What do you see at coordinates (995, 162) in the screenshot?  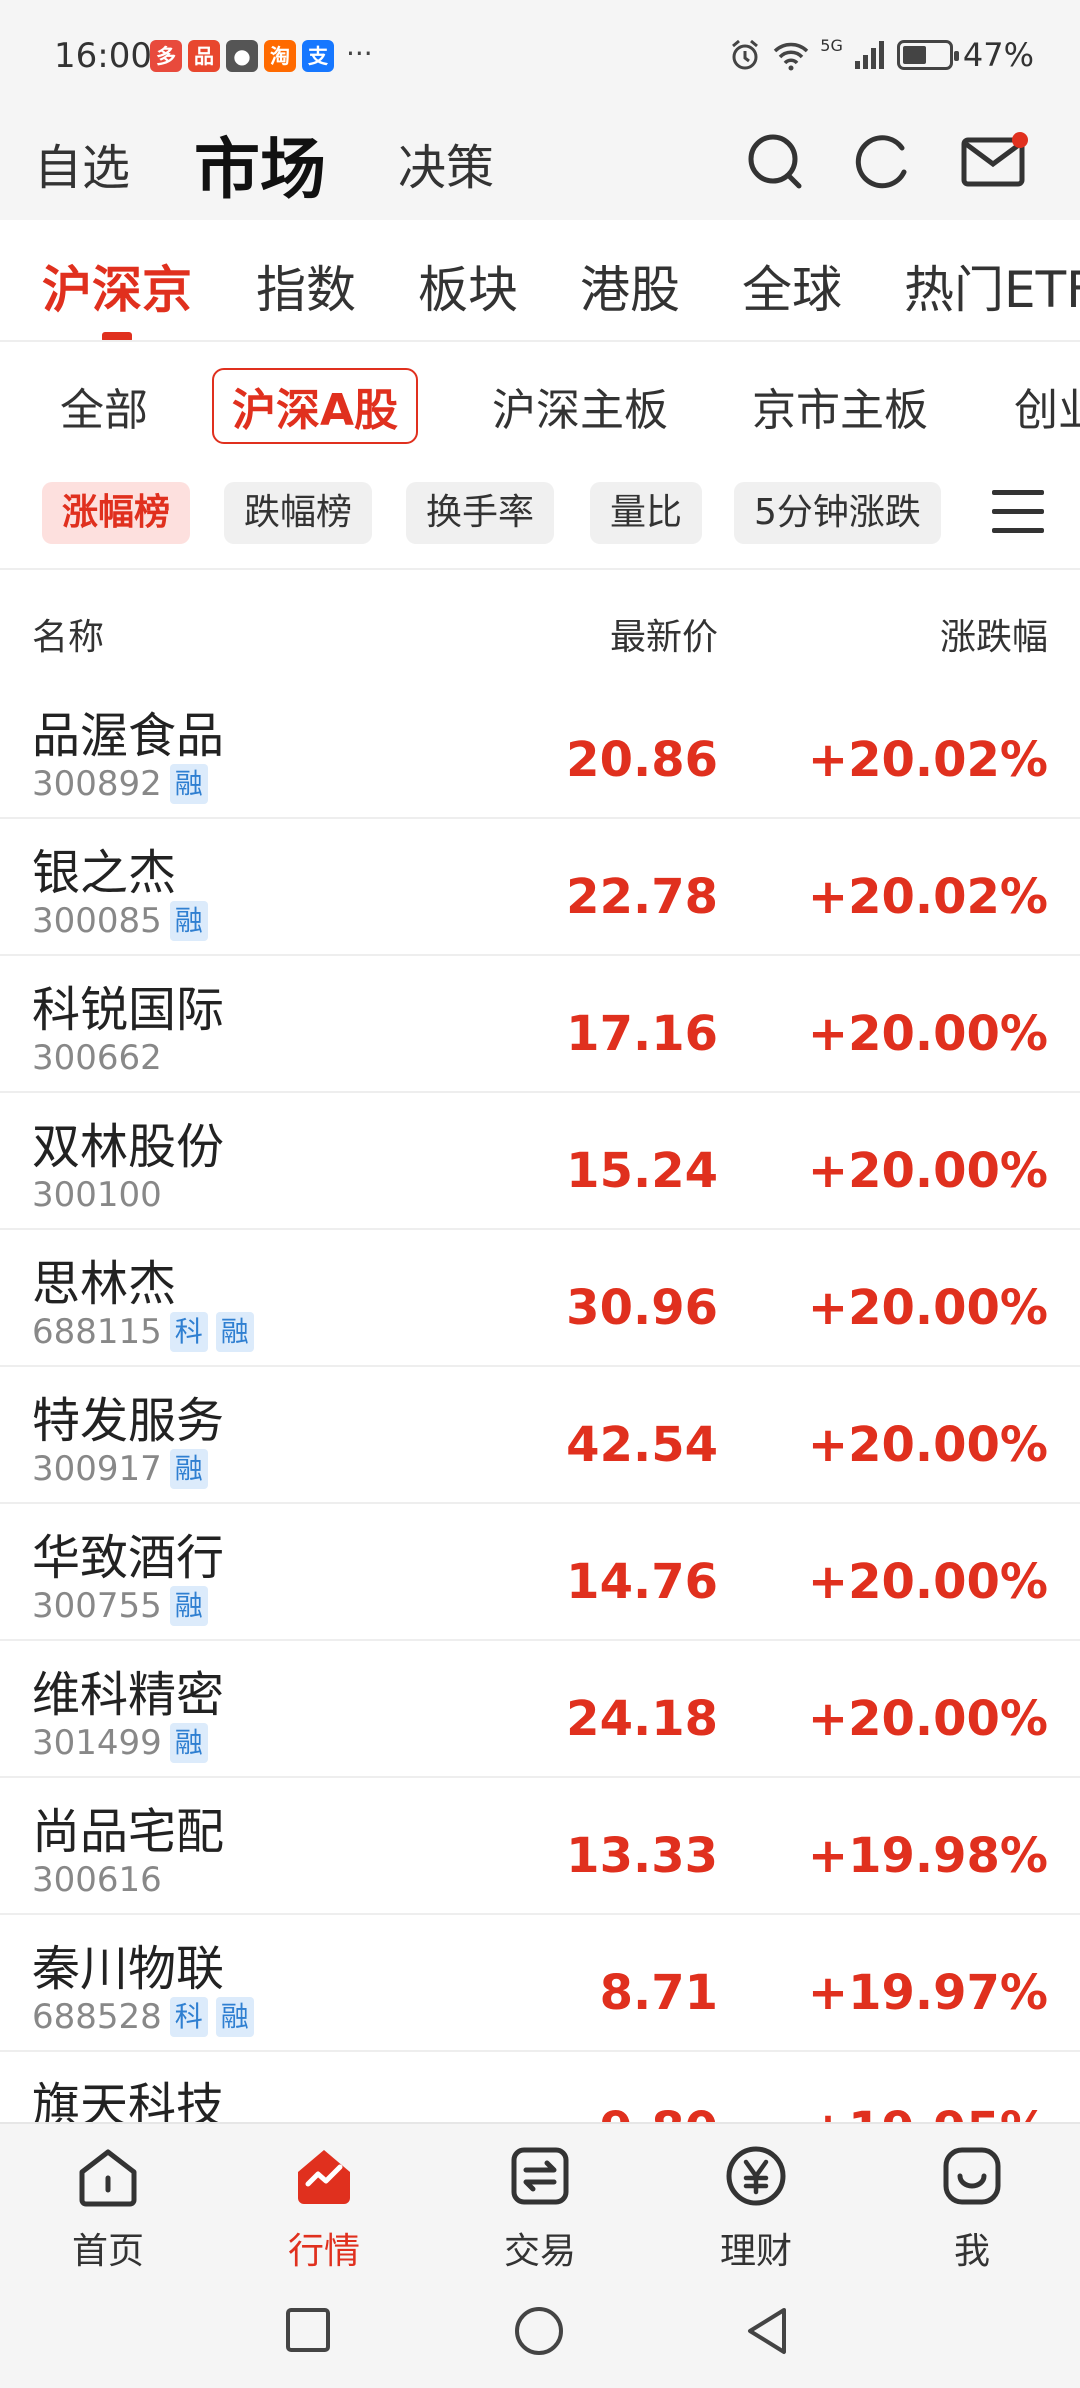 I see `mail-icon` at bounding box center [995, 162].